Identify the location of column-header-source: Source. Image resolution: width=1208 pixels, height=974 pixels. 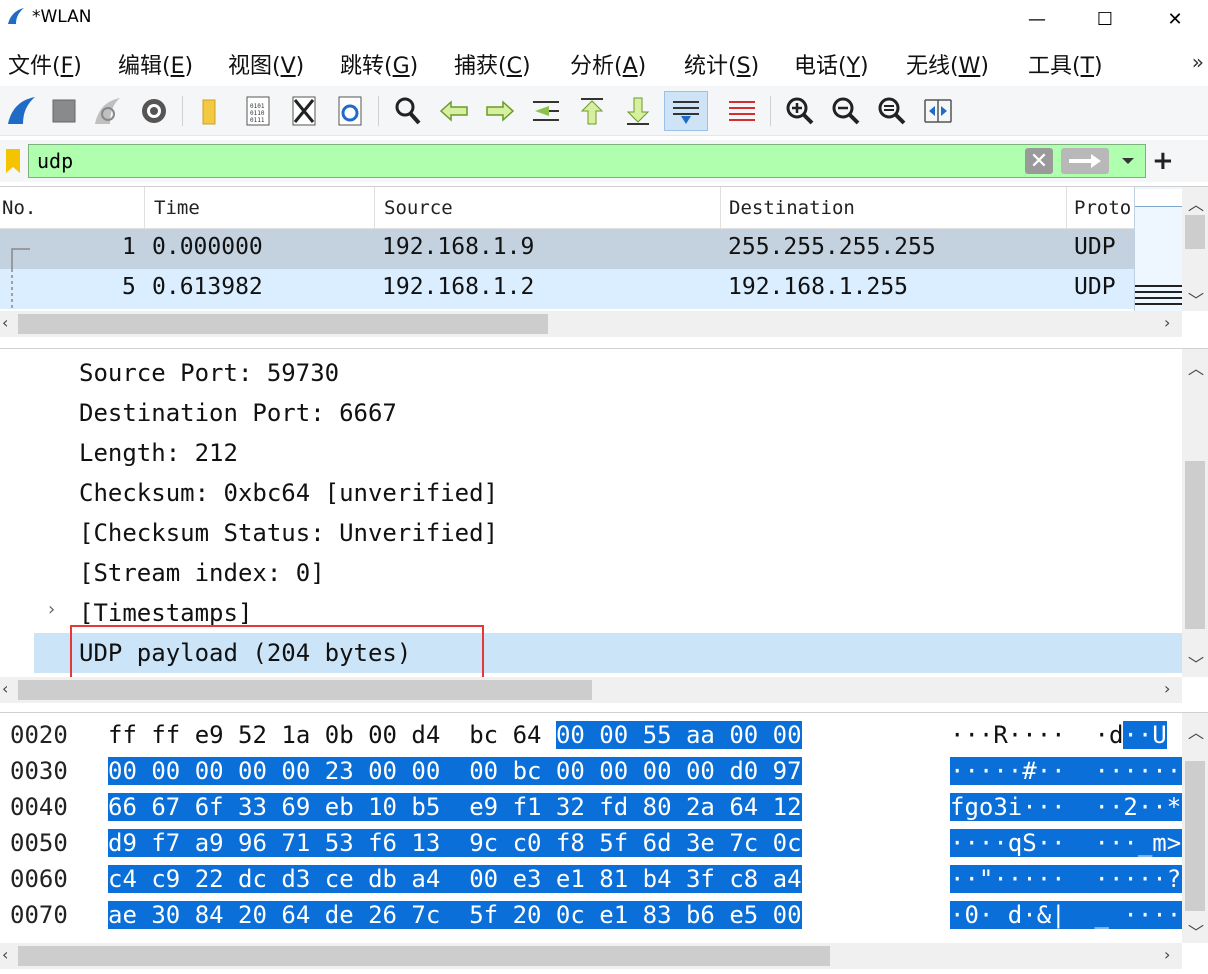
(418, 208).